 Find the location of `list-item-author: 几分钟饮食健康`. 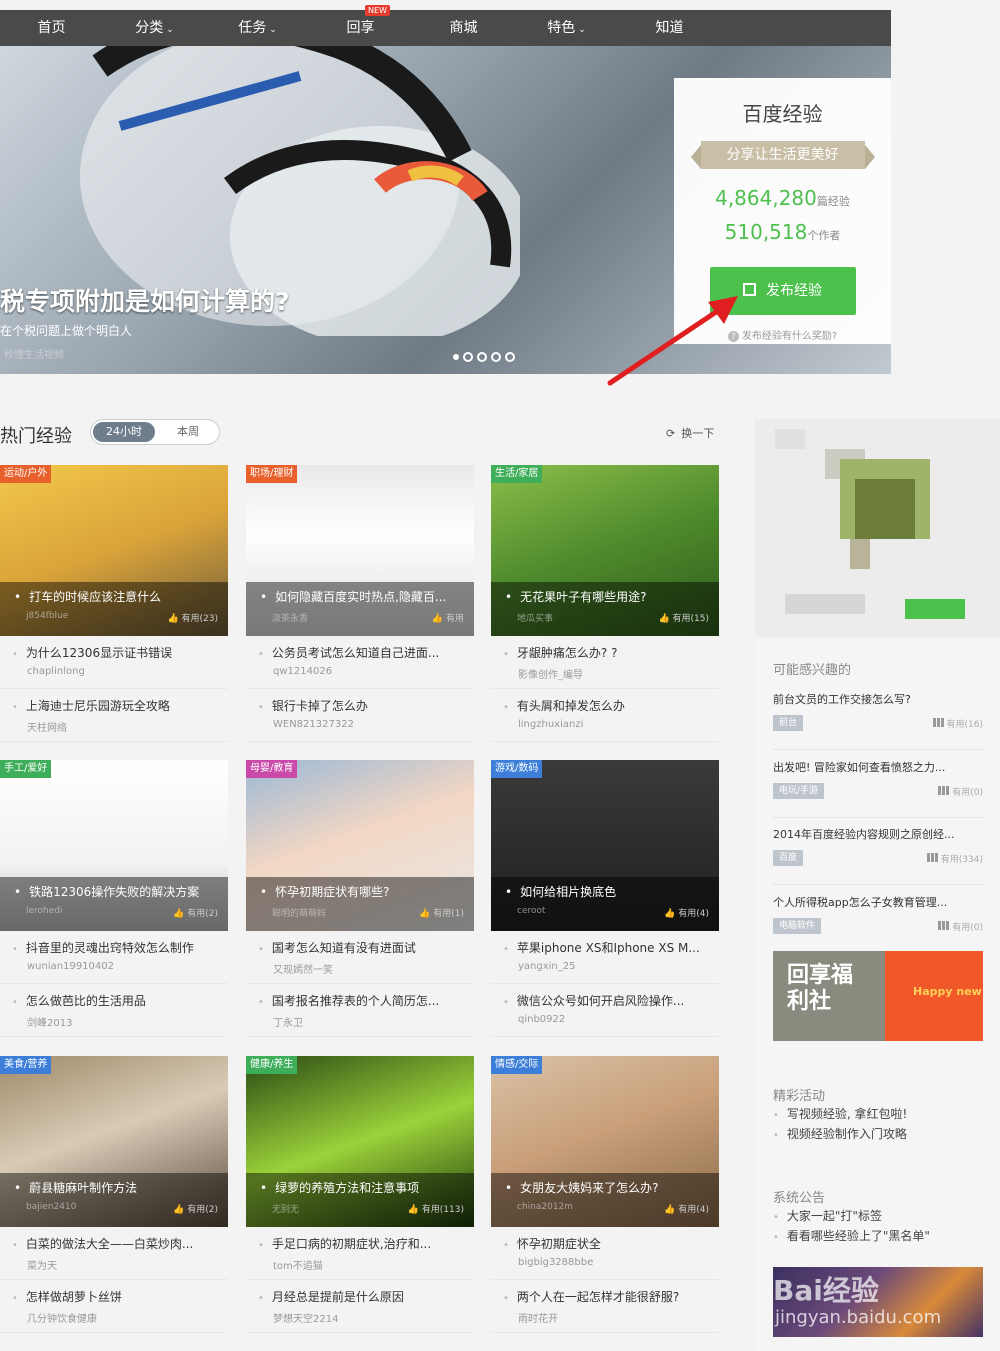

list-item-author: 几分钟饮食健康 is located at coordinates (127, 1317).